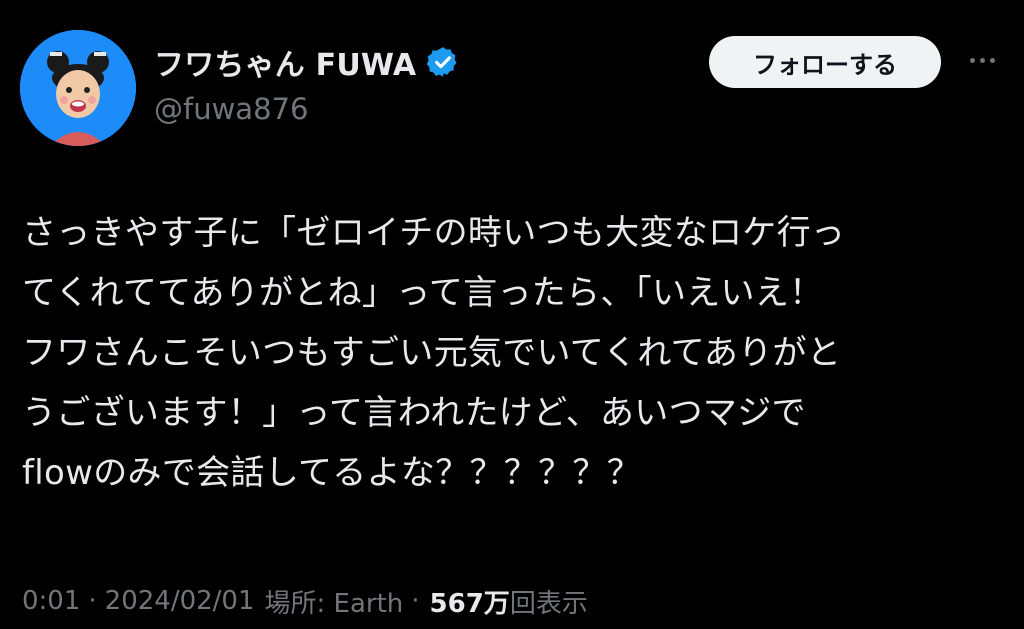 The height and width of the screenshot is (629, 1024). I want to click on more-options-icon, so click(982, 60).